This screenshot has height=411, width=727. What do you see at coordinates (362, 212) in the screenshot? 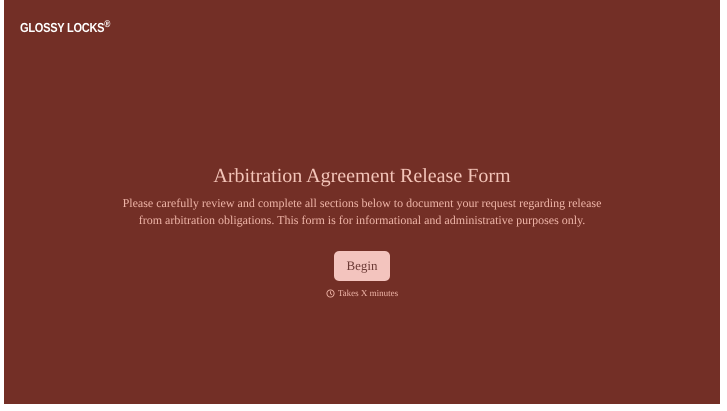
I see `form-description: Please carefully review and complete all sections below to document your request regarding release from arbitration obligations. This form is for informational and administrative purposes only.` at bounding box center [362, 212].